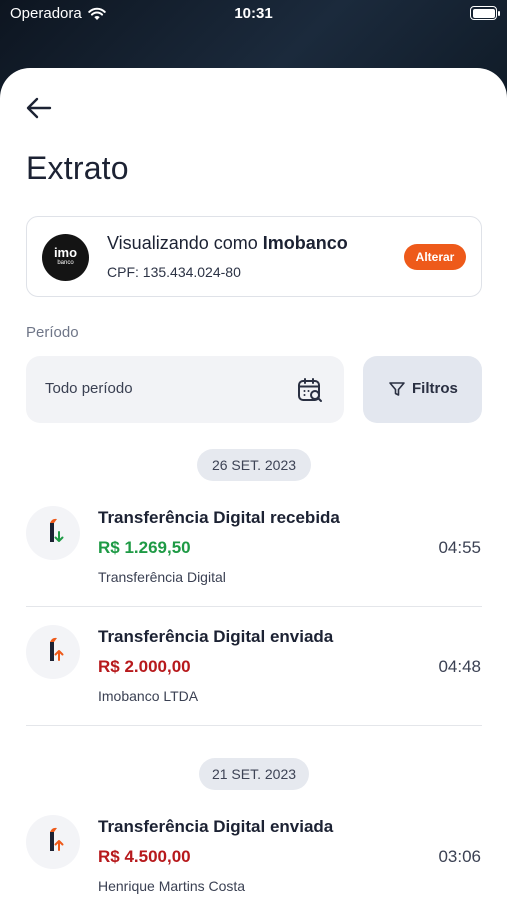 The width and height of the screenshot is (507, 900). I want to click on transfer-received-icon, so click(57, 530).